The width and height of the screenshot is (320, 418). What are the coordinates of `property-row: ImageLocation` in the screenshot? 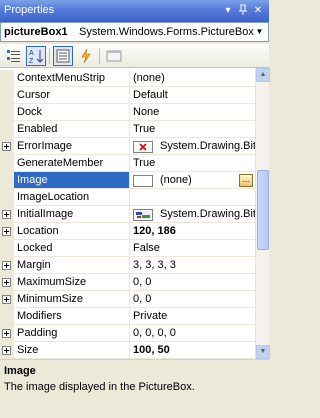 It's located at (127, 197).